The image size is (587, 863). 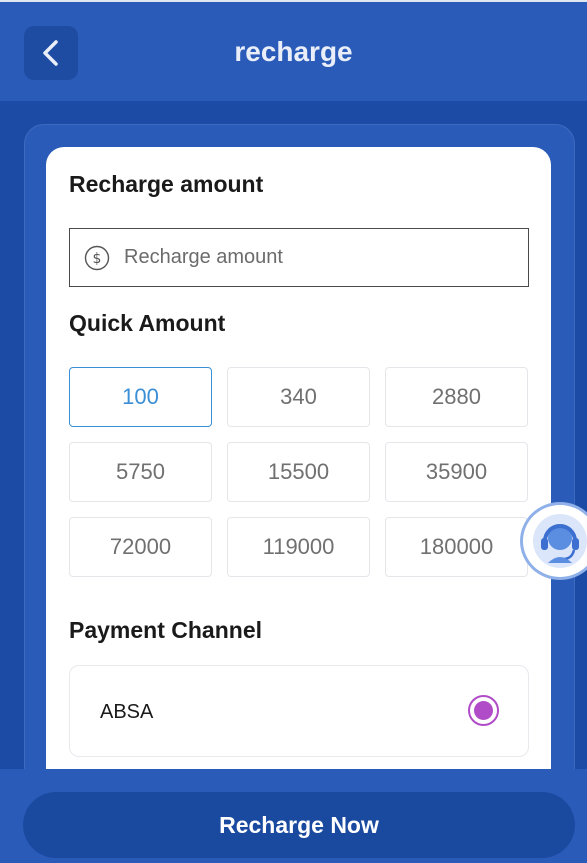 I want to click on footer-bar: Recharge Now, so click(x=293, y=816).